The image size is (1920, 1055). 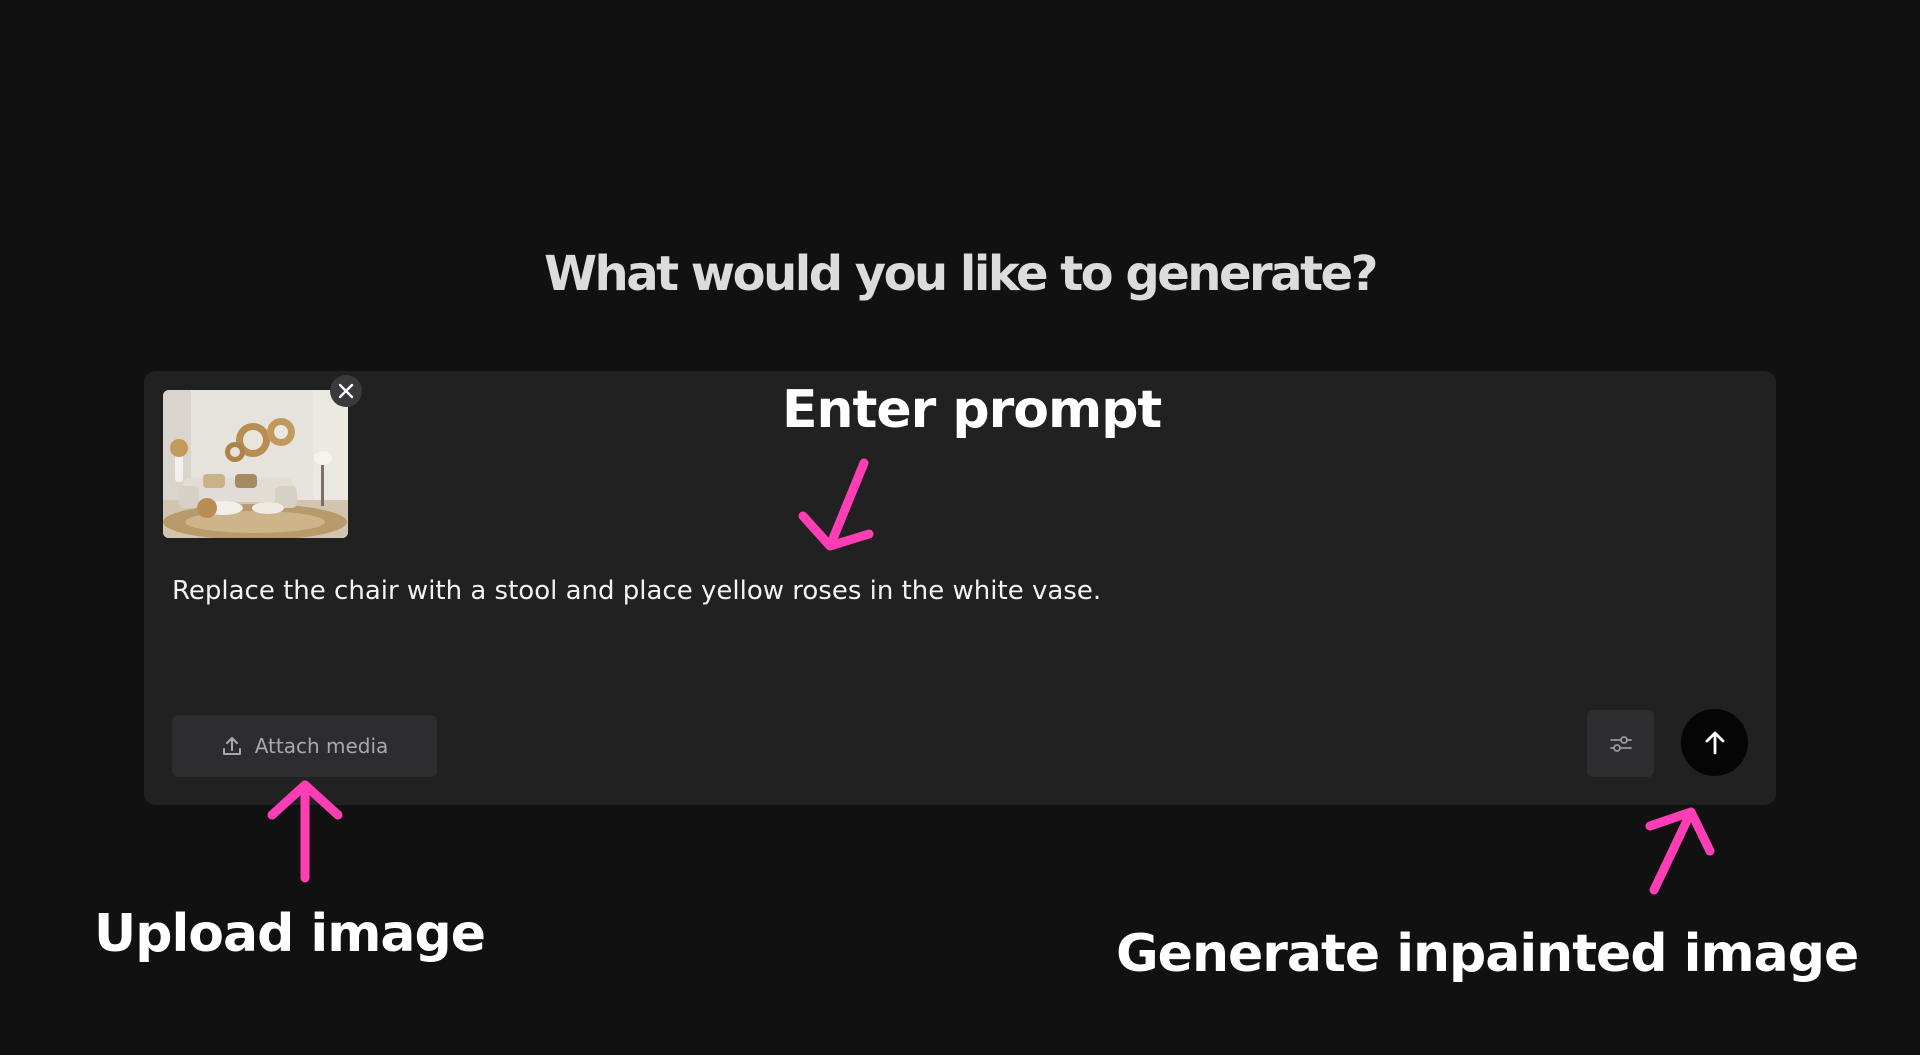 I want to click on settings-button, so click(x=1620, y=743).